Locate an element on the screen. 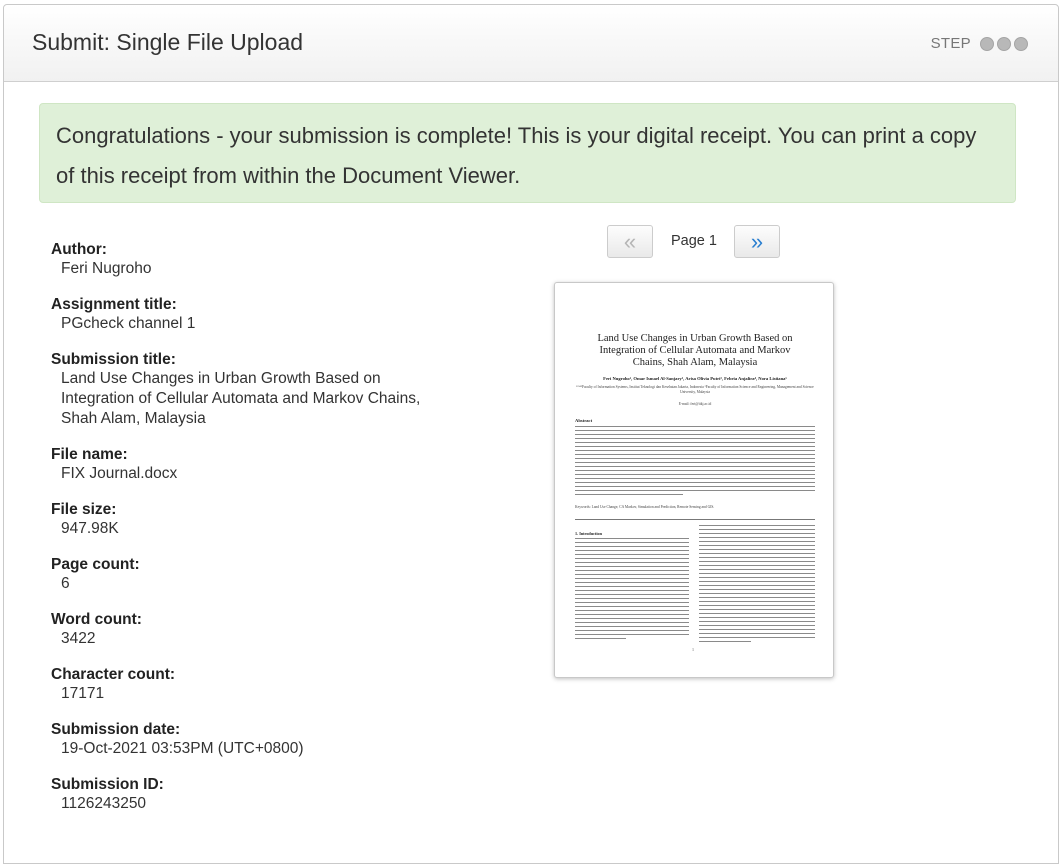  preview-abstract-text is located at coordinates (695, 462).